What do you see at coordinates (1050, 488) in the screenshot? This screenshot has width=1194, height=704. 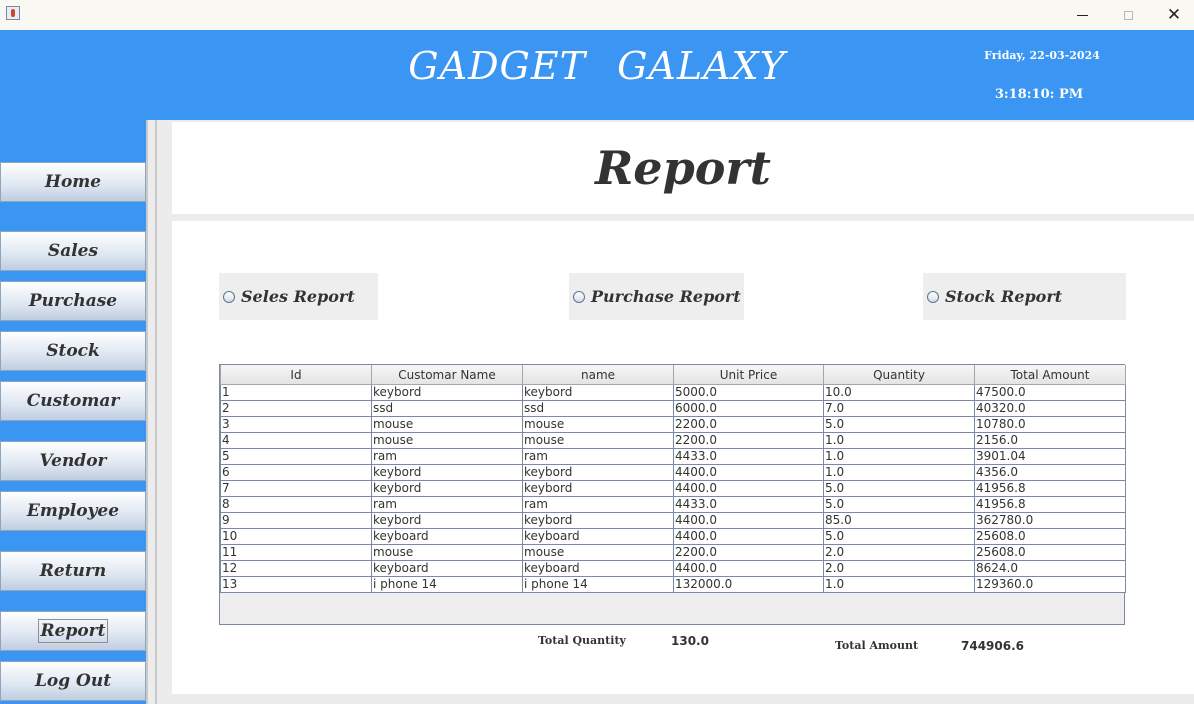 I see `table-cell: 41956.8` at bounding box center [1050, 488].